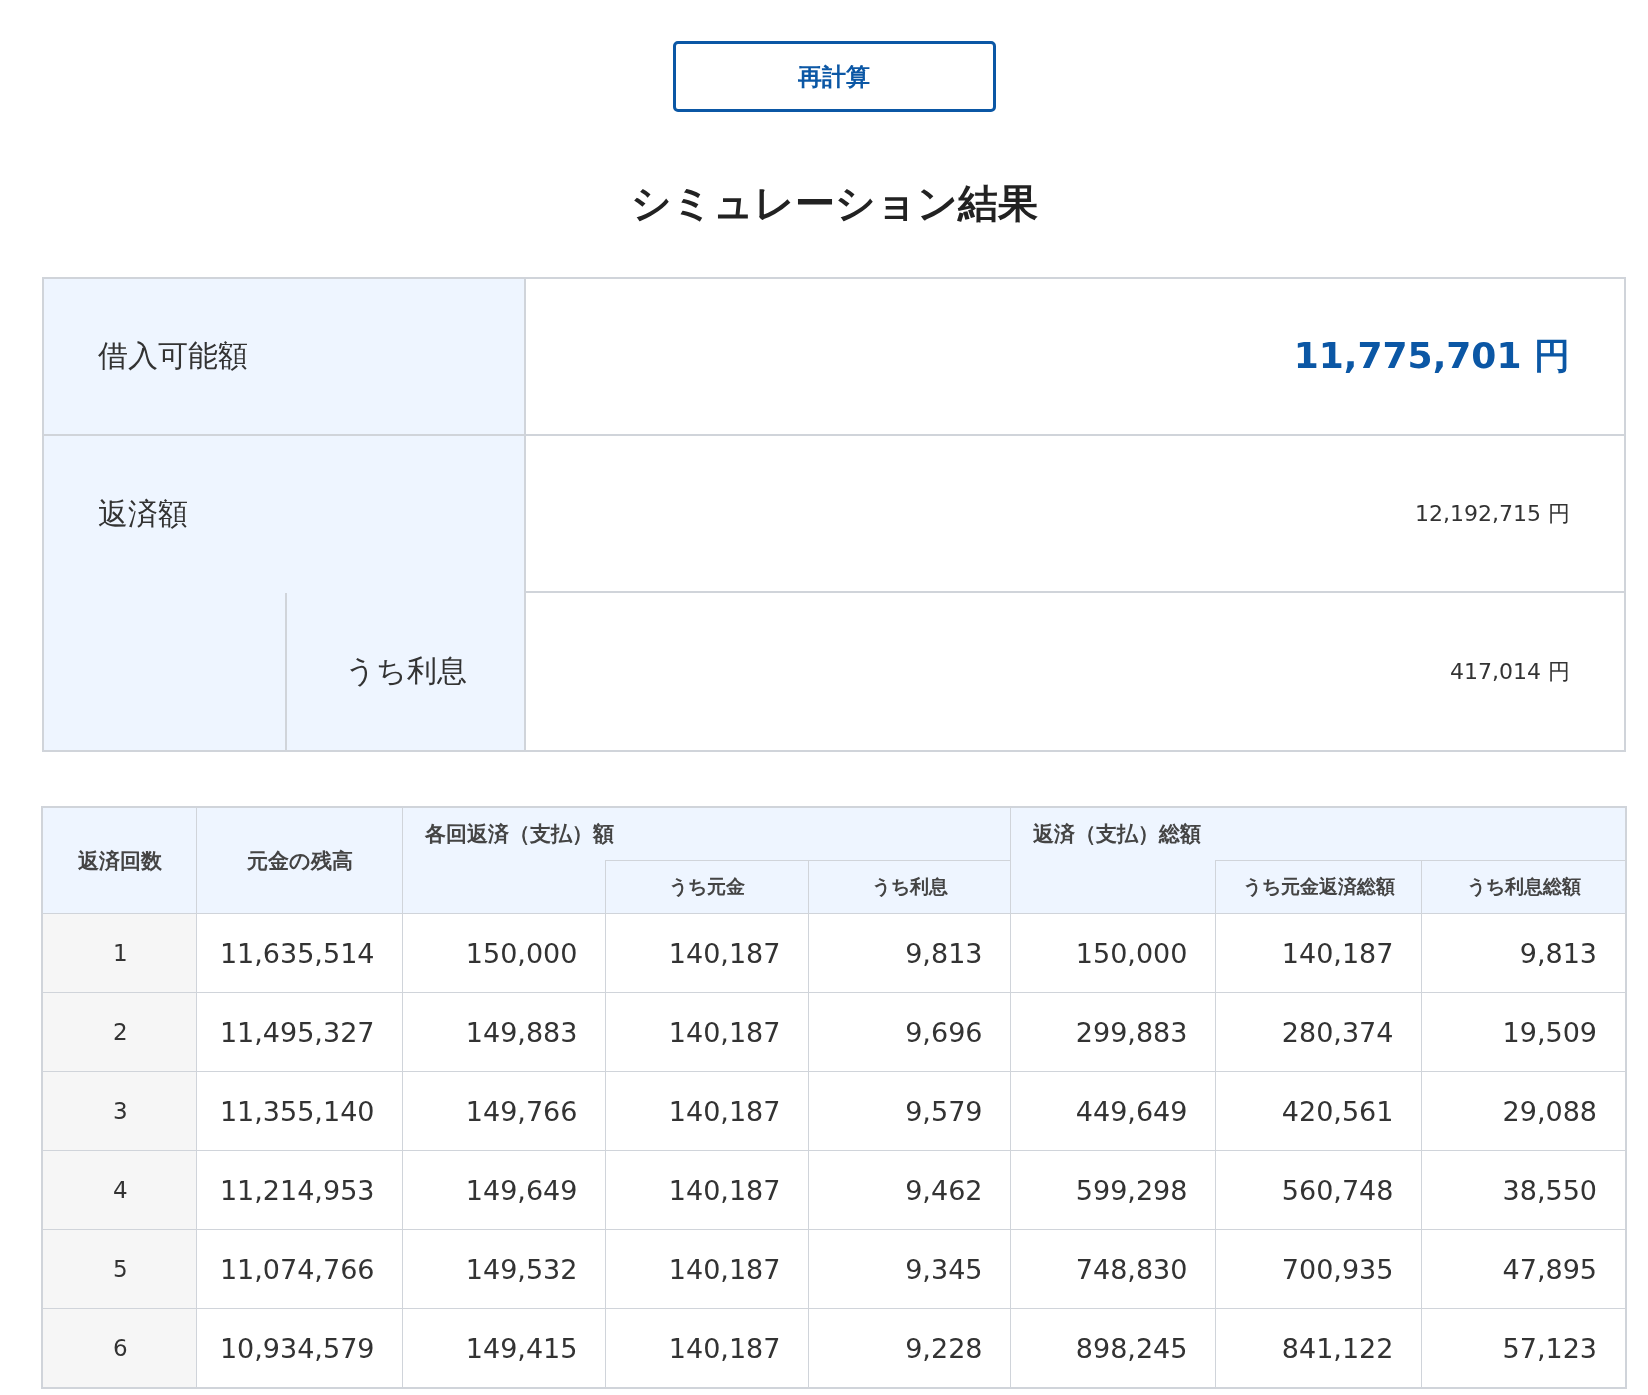 This screenshot has width=1648, height=1395. Describe the element at coordinates (910, 1190) in the screenshot. I see `table-cell: 9,462` at that location.